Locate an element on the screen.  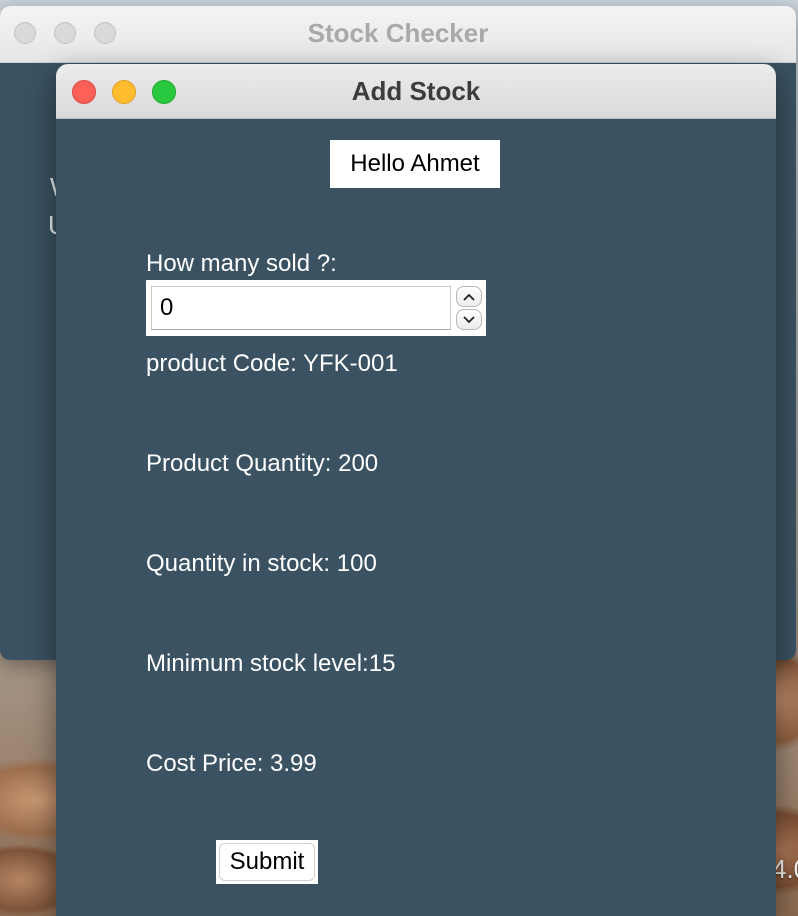
minimum-stock-level-label: Minimum stock level:15 is located at coordinates (271, 663).